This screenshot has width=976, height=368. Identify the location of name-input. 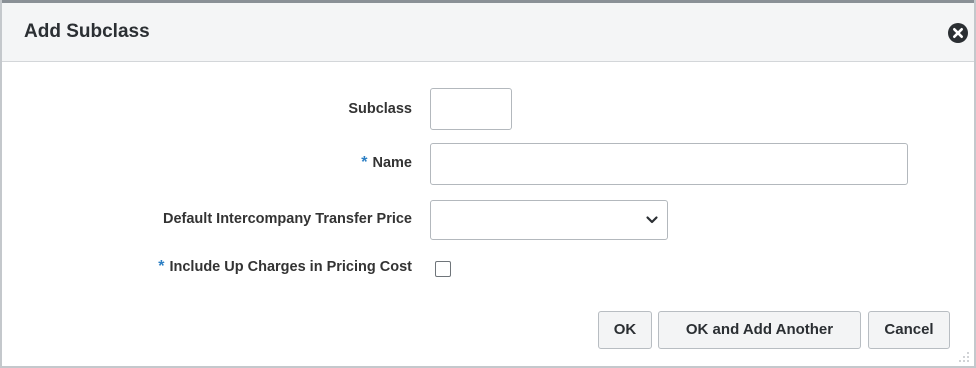
(669, 164).